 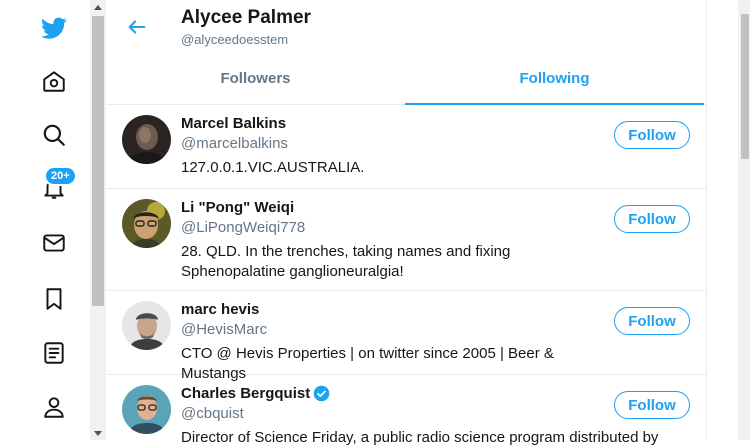 I want to click on profile-icon, so click(x=54, y=407).